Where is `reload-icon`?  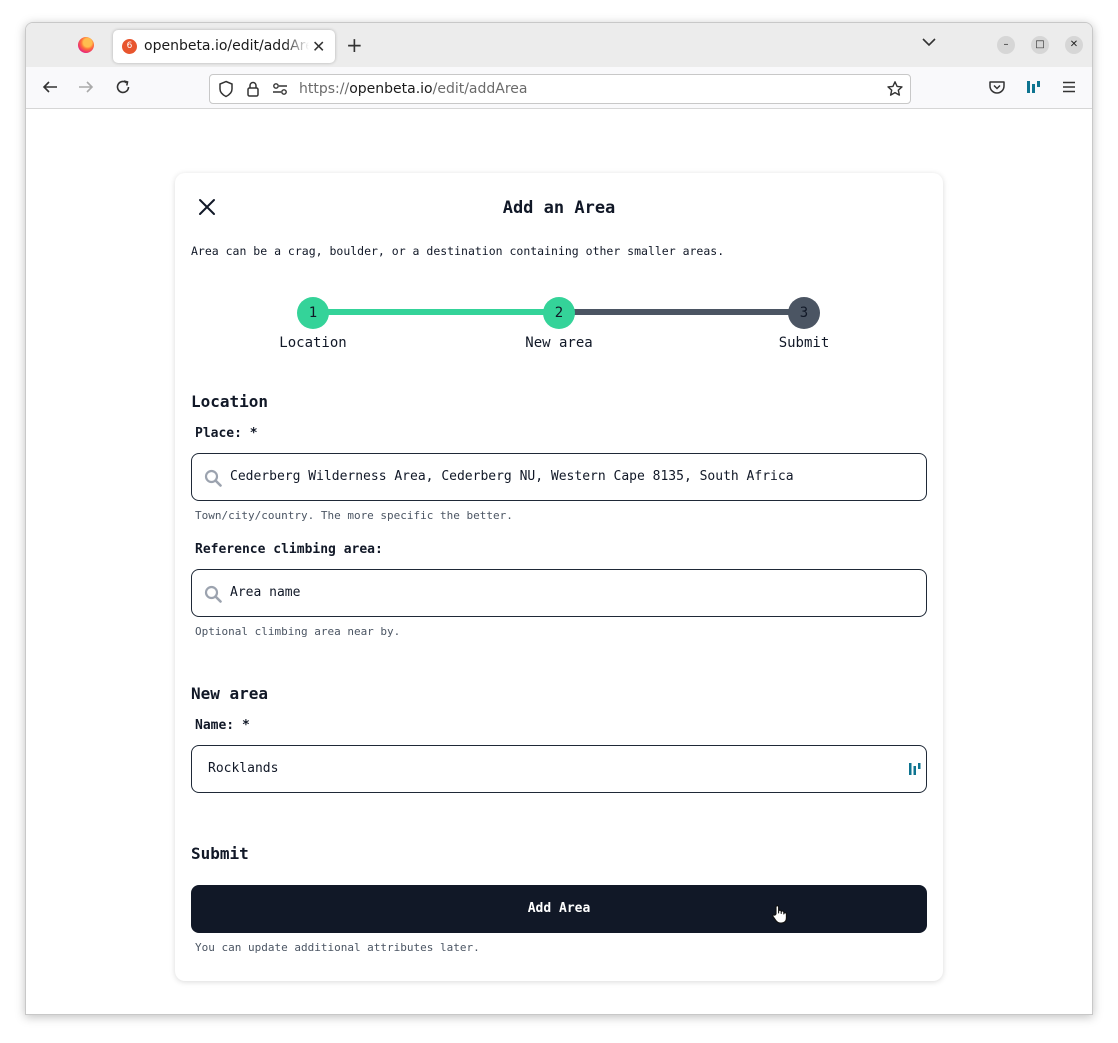 reload-icon is located at coordinates (123, 89).